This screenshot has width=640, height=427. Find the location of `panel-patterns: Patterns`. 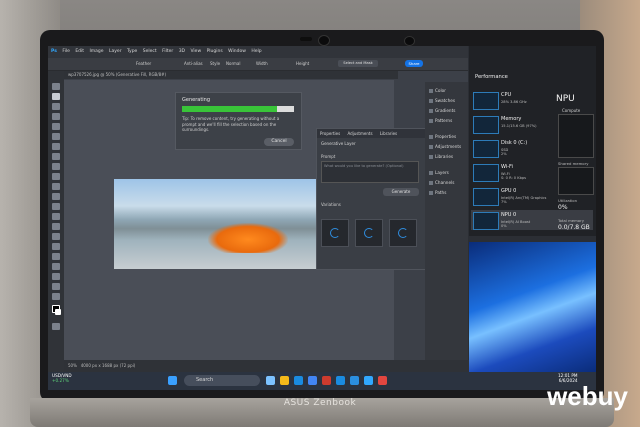

panel-patterns: Patterns is located at coordinates (440, 120).